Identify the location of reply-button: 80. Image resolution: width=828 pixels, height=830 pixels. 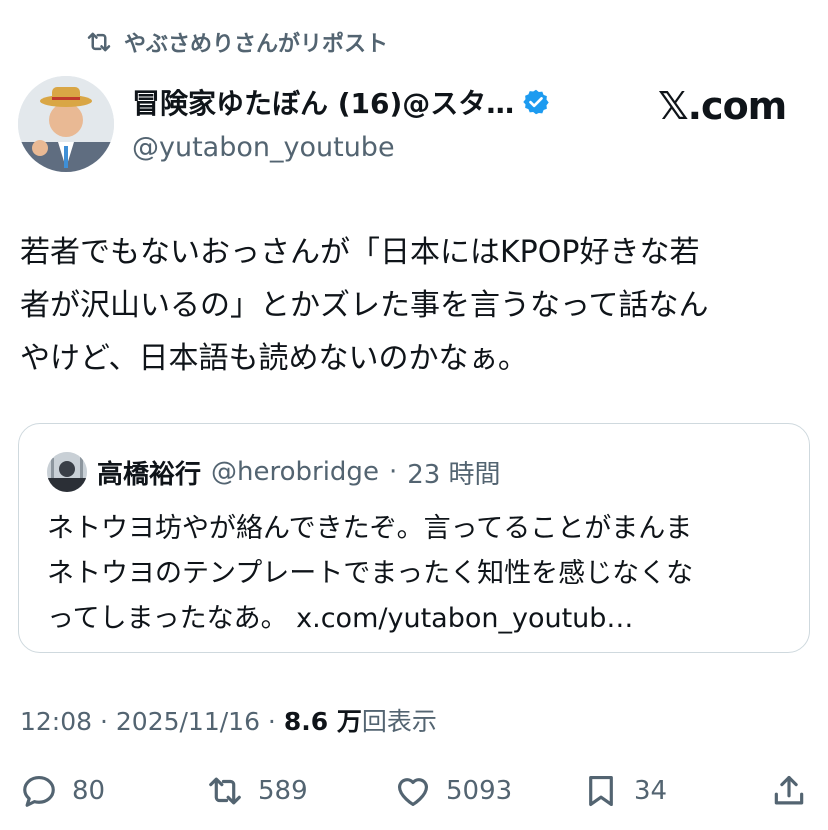
(62, 791).